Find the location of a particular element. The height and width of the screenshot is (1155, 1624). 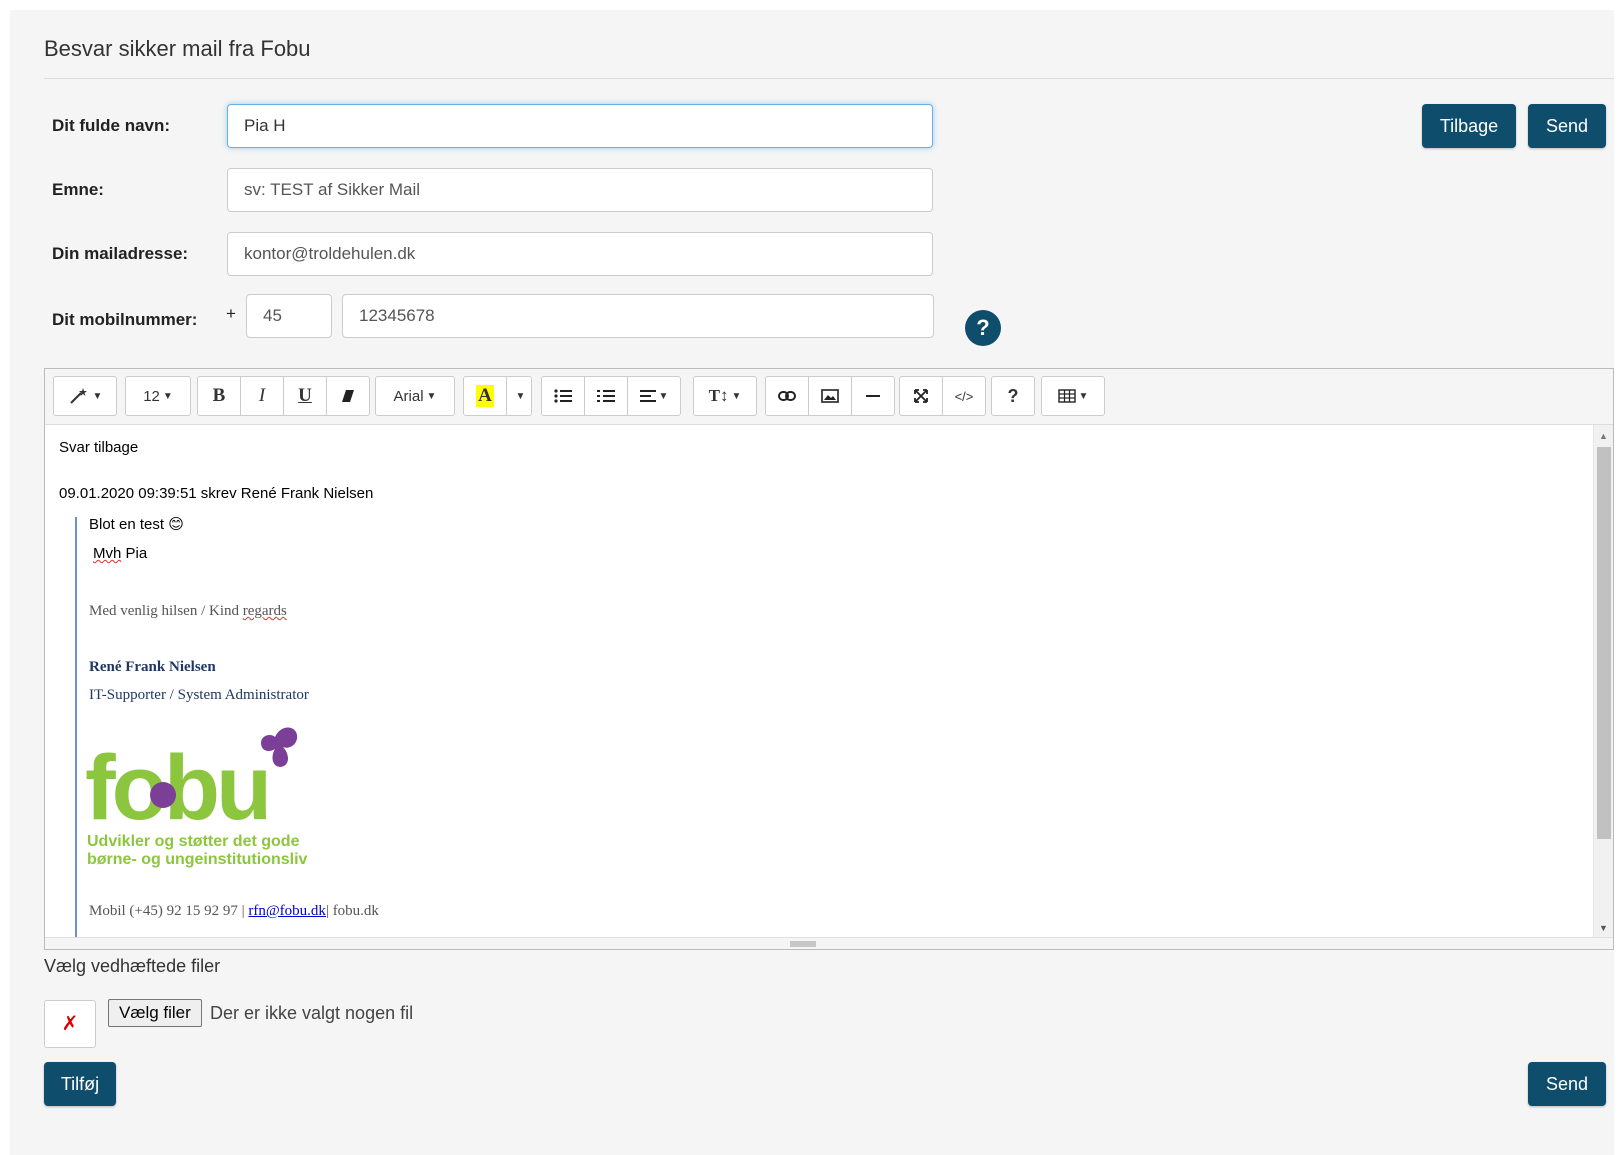

clear-format-button is located at coordinates (348, 396).